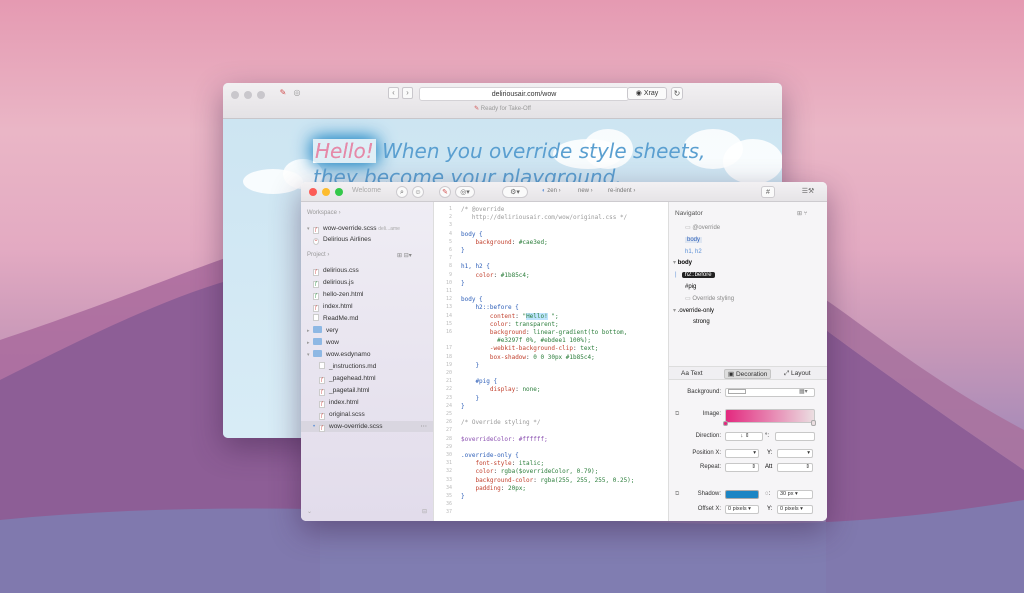  What do you see at coordinates (795, 509) in the screenshot?
I see `offset-y-select: 0 pixels ▾` at bounding box center [795, 509].